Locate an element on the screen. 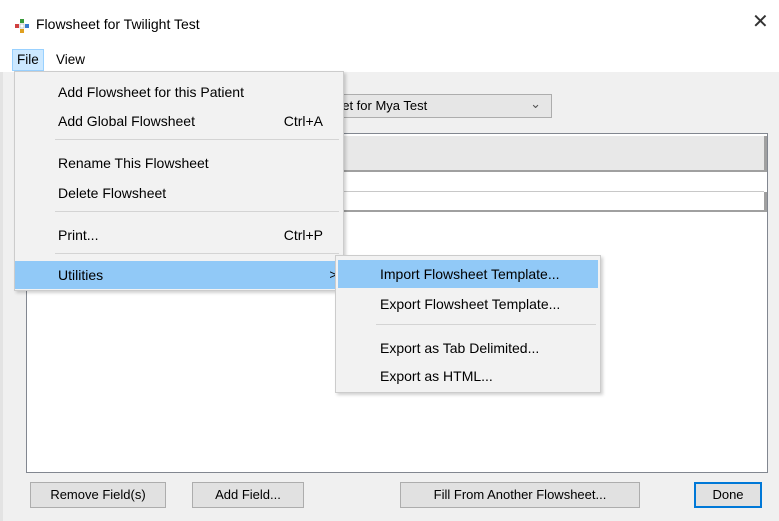  window-edge is located at coordinates (1, 296).